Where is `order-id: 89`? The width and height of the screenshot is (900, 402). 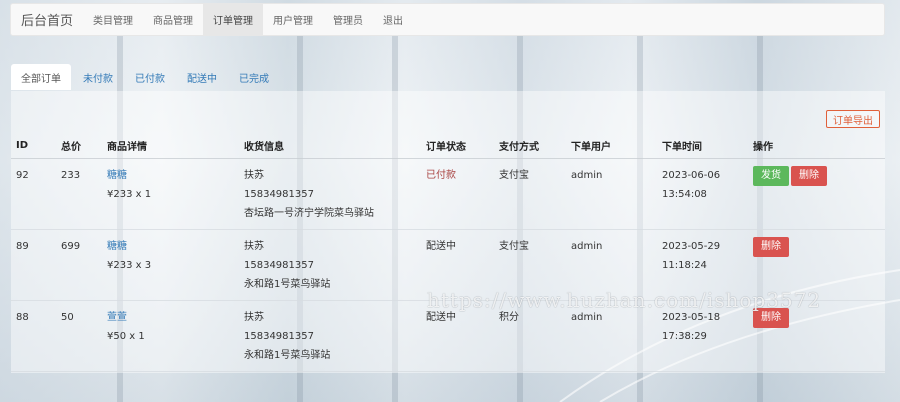
order-id: 89 is located at coordinates (33, 265).